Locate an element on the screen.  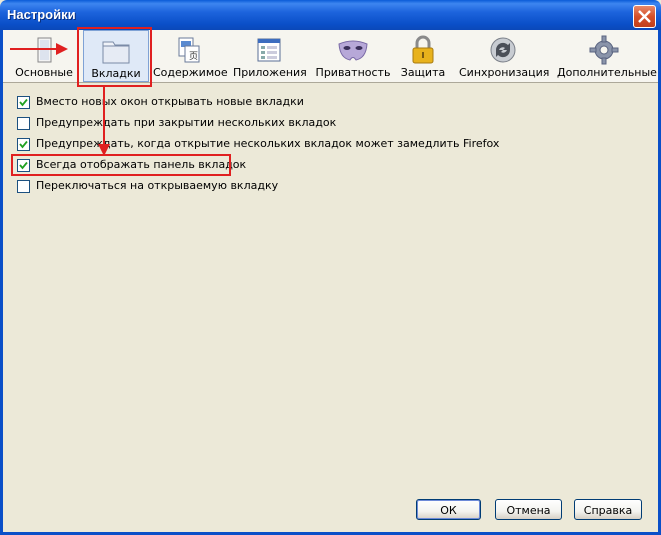
ok-button: ОК is located at coordinates (448, 509).